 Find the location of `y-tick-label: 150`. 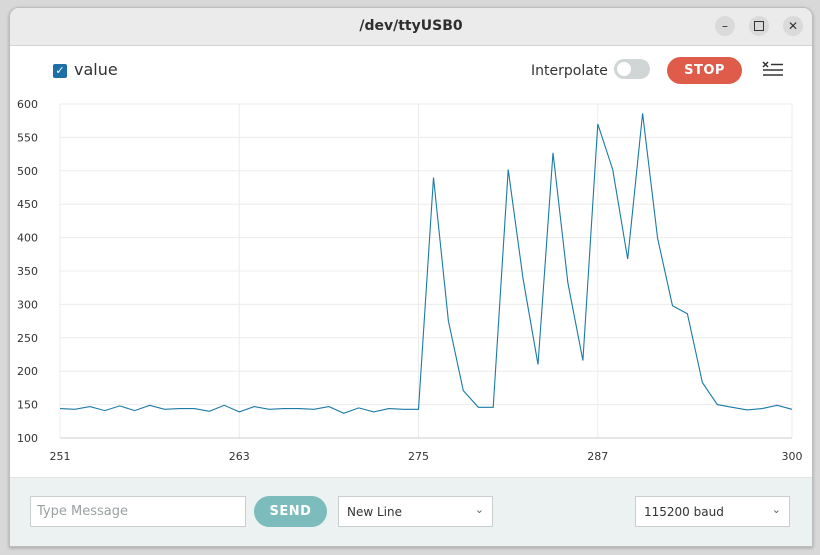

y-tick-label: 150 is located at coordinates (27, 405).